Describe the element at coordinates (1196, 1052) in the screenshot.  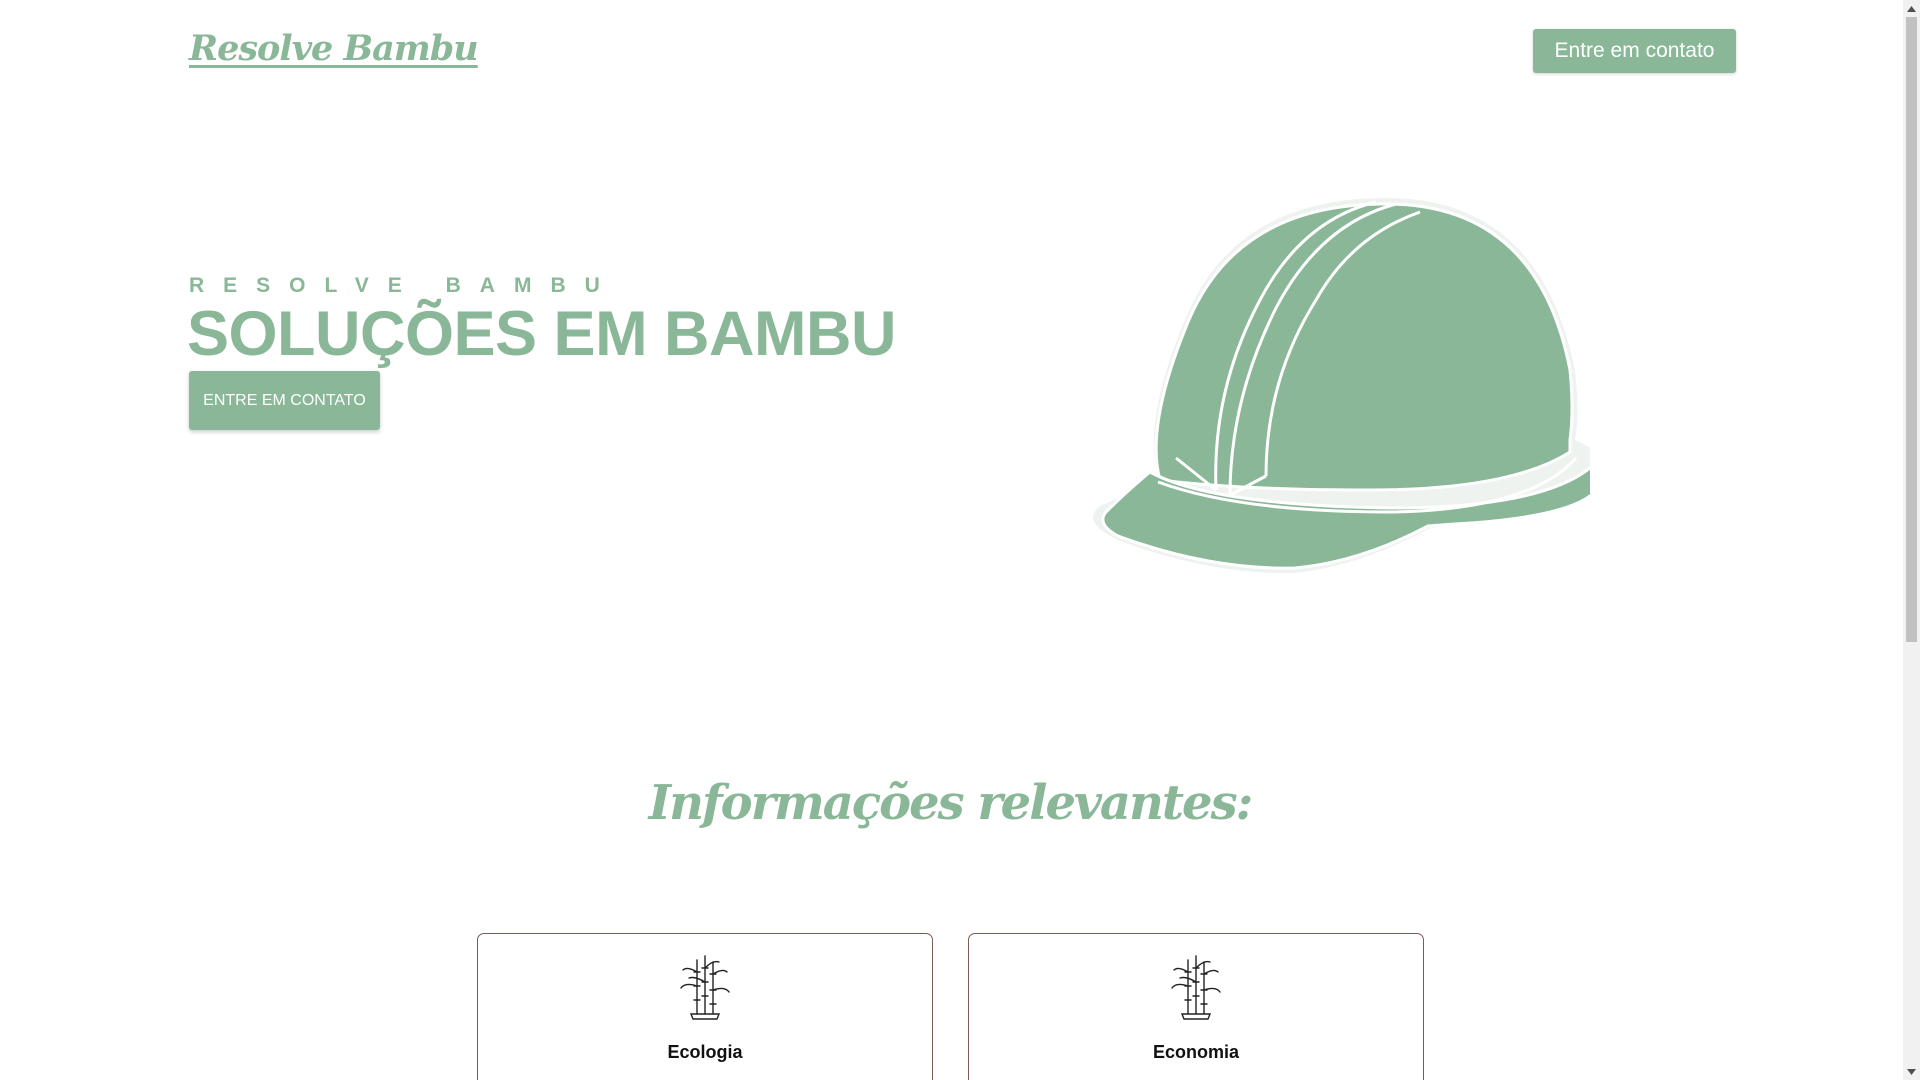
I see `card-title: Economia` at that location.